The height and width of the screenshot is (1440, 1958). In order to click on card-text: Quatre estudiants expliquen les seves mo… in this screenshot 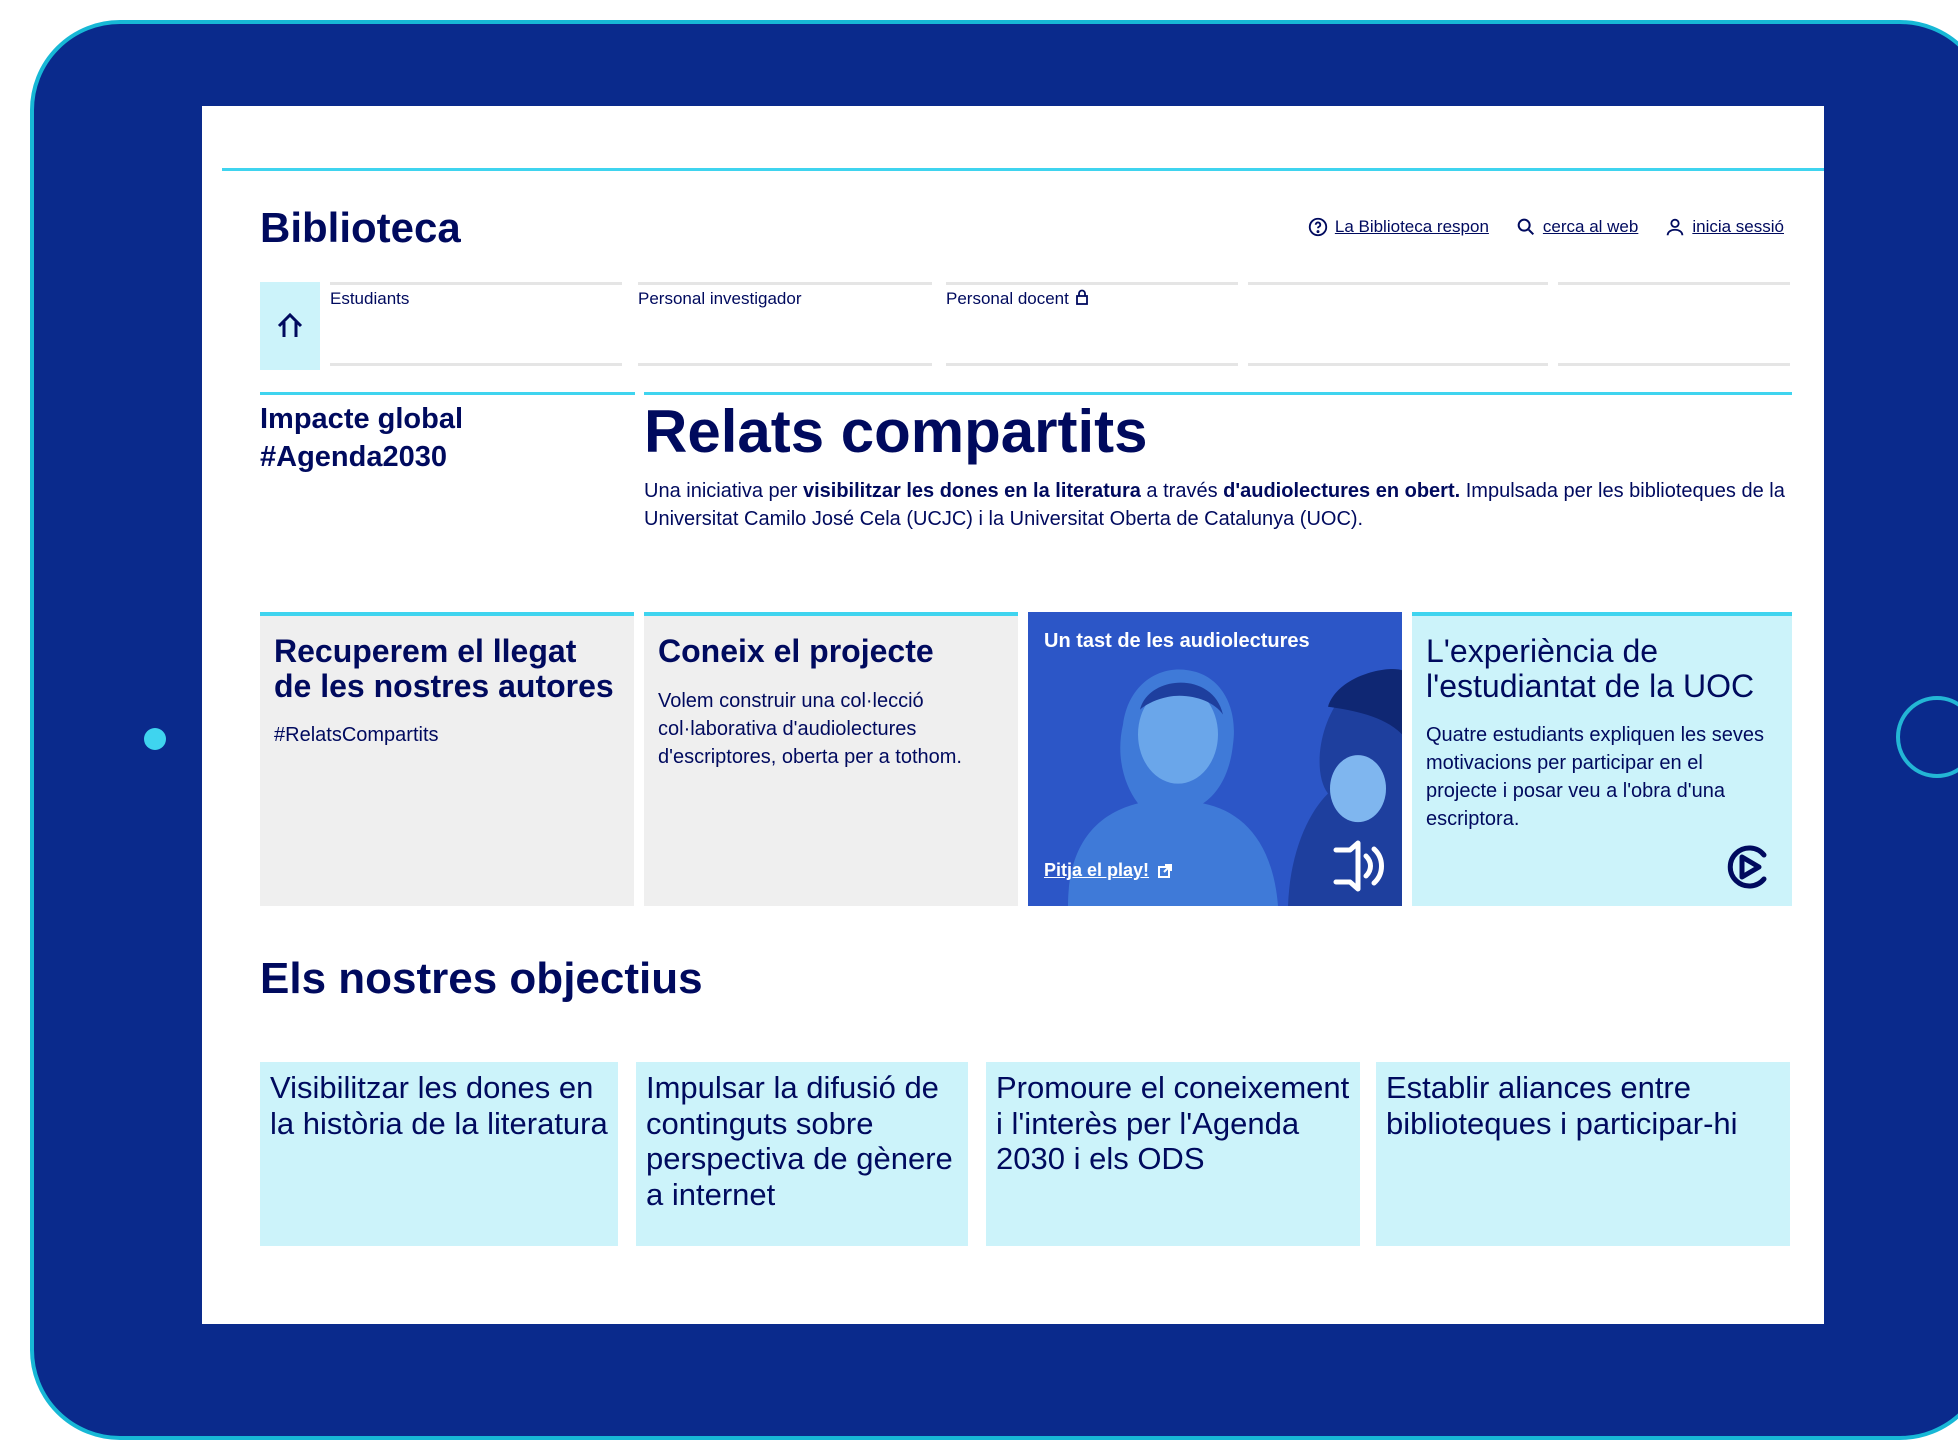, I will do `click(1595, 777)`.